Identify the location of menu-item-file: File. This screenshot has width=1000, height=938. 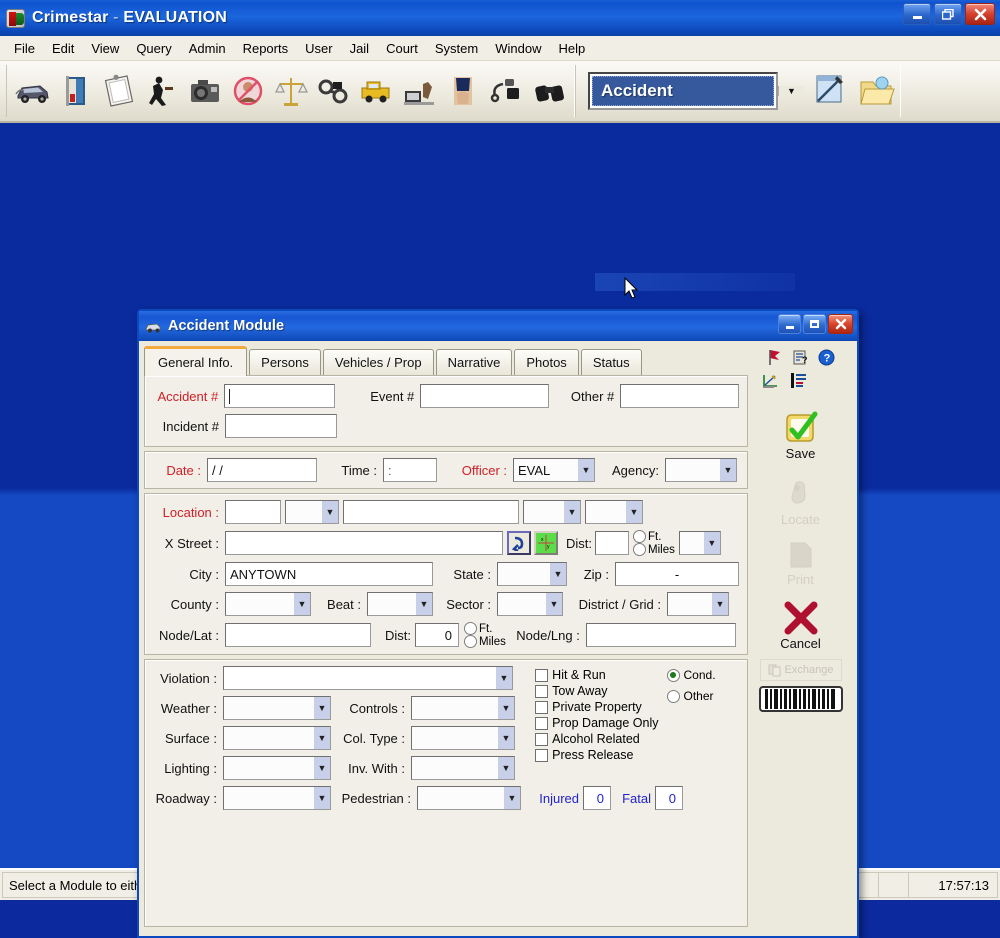
(24, 48).